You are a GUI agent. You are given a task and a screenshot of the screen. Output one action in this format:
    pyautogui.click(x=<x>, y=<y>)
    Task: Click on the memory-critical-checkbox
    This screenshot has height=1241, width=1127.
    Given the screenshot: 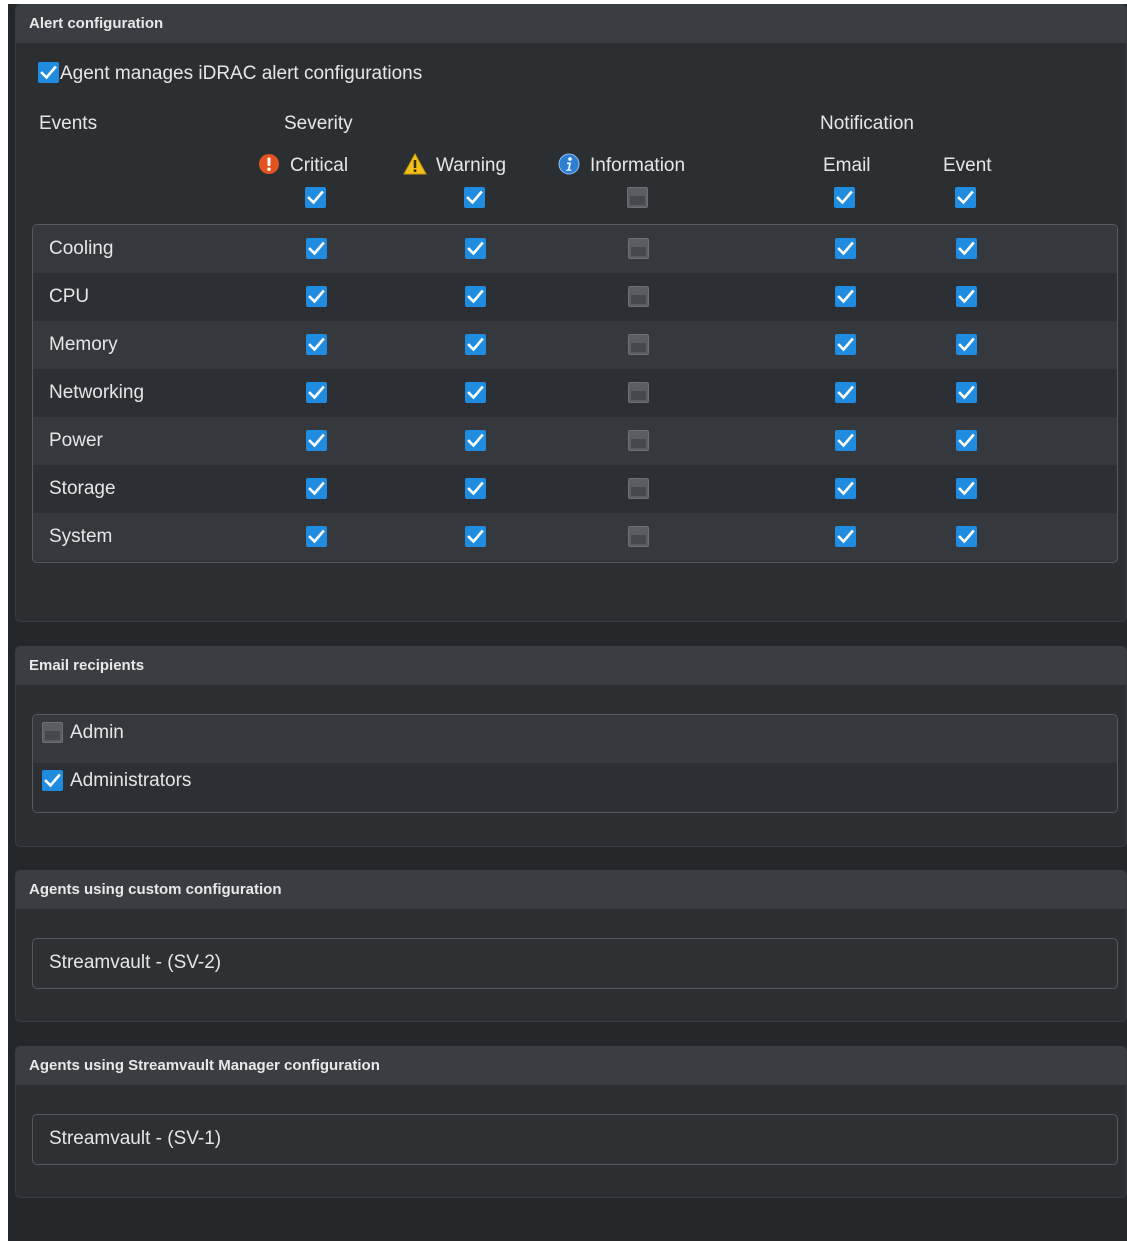 What is the action you would take?
    pyautogui.click(x=316, y=344)
    